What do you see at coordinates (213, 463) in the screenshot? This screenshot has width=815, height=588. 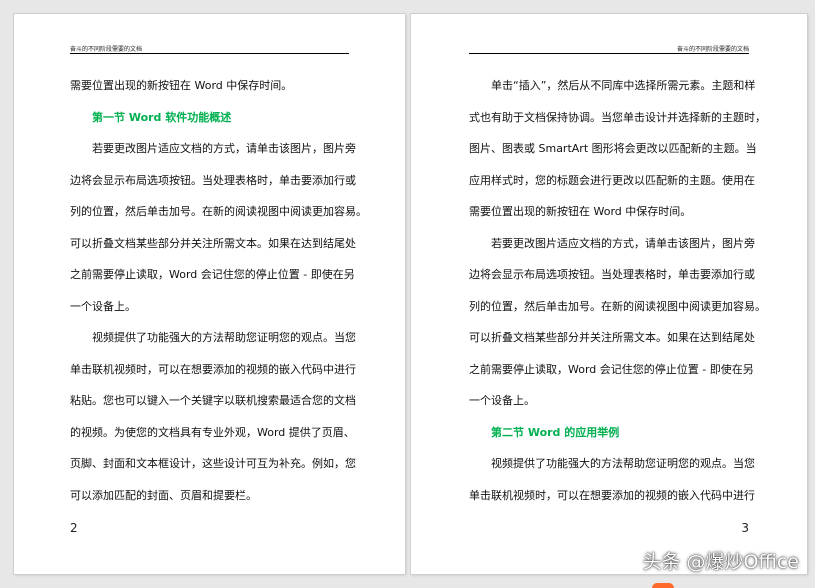 I see `body-line: 页脚、封面和文本框设计，这些设计可互为补充。例如，您` at bounding box center [213, 463].